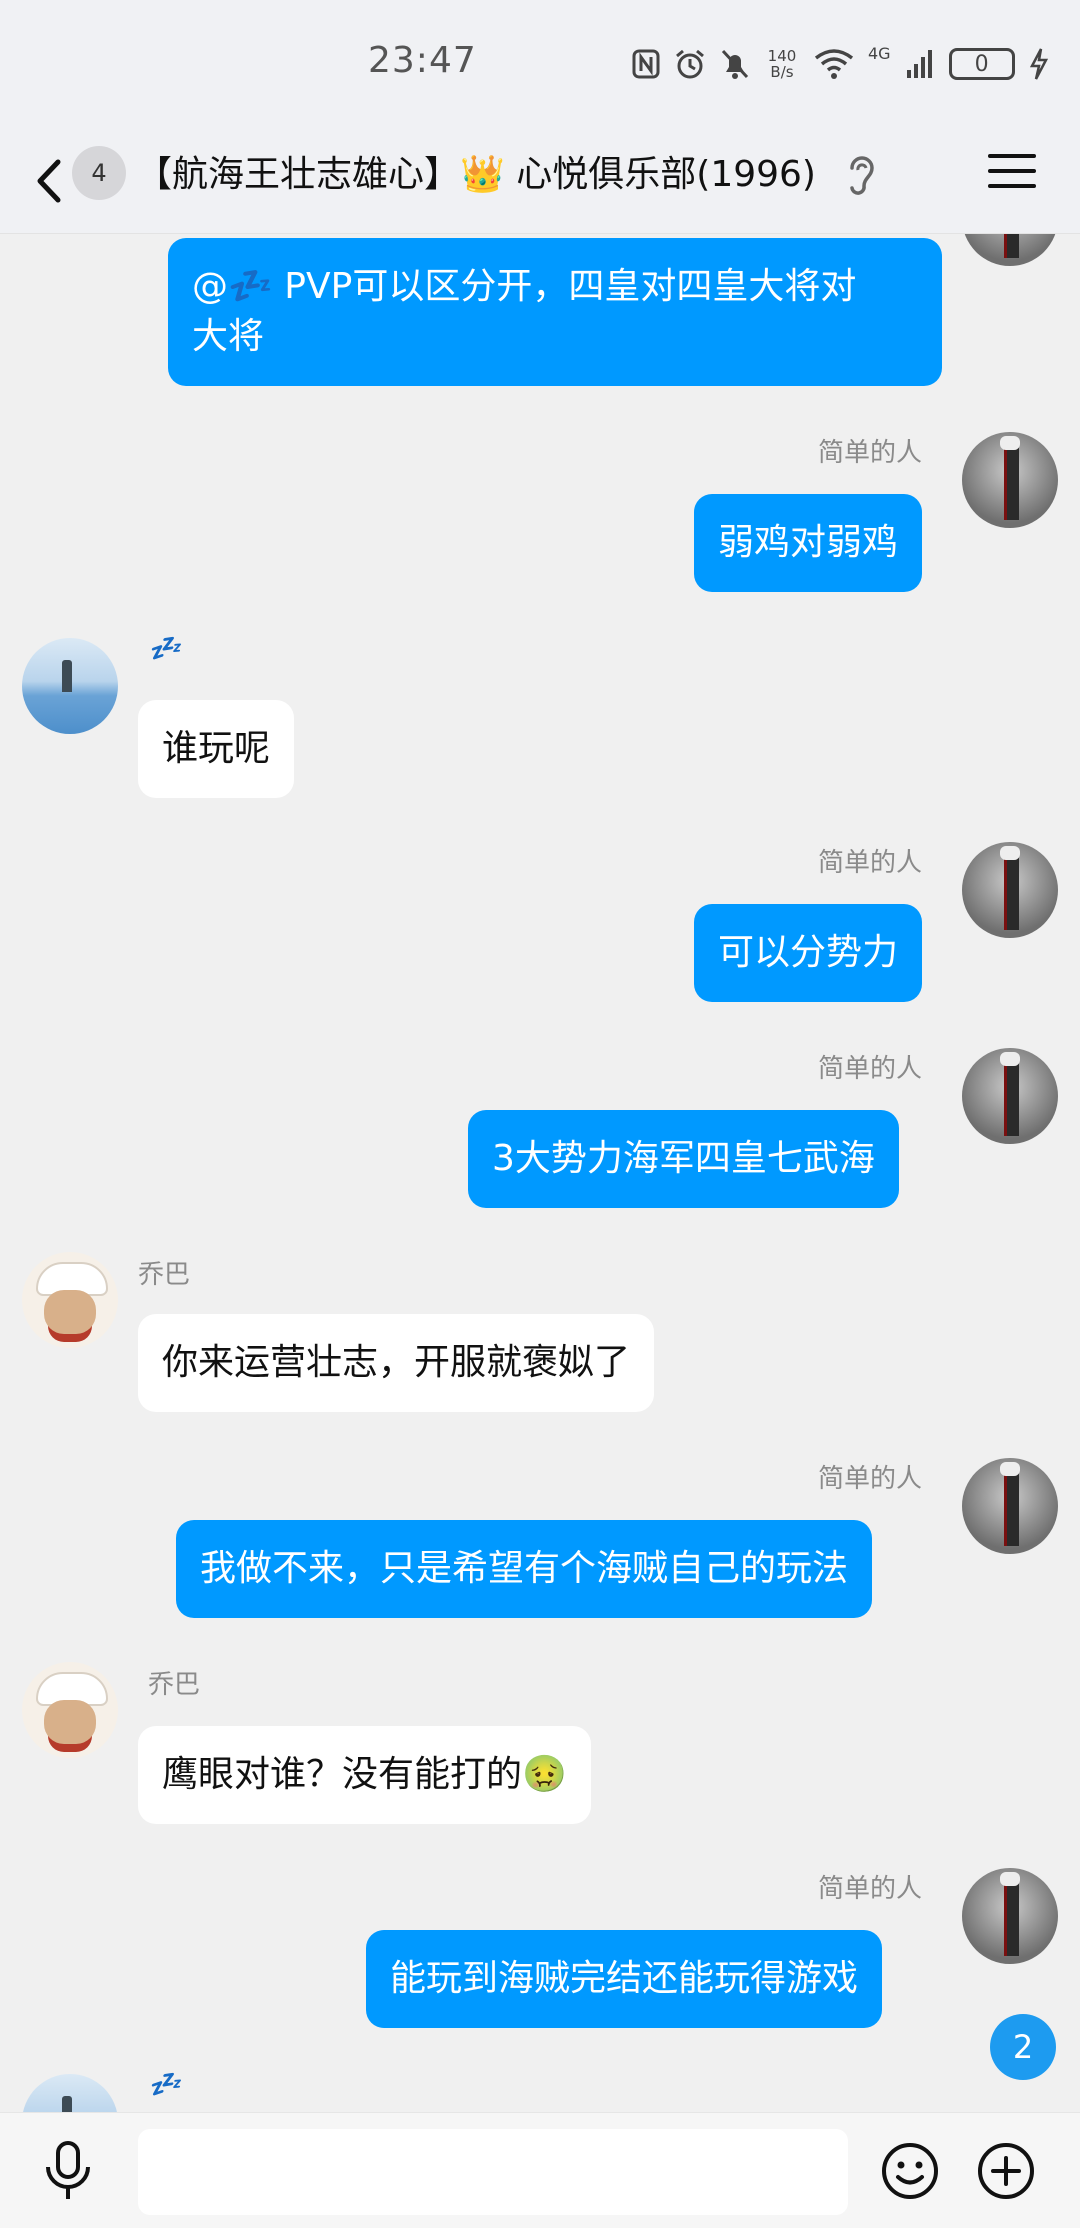 This screenshot has height=2228, width=1080. What do you see at coordinates (476, 175) in the screenshot?
I see `group-title: 【航海王壮志雄心】👑 心悦俱乐部(1996)` at bounding box center [476, 175].